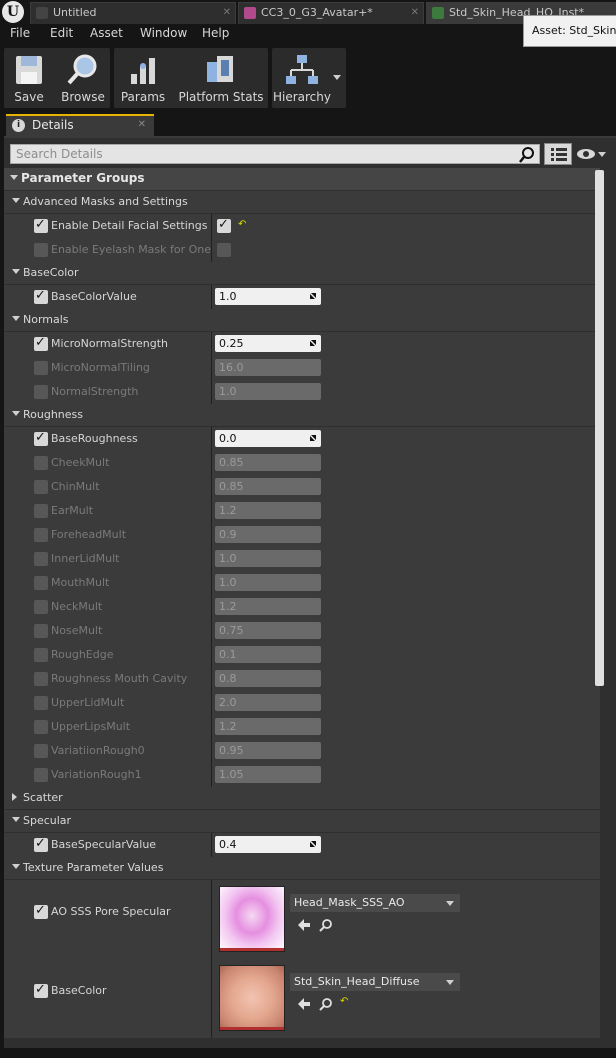 The width and height of the screenshot is (616, 1058). Describe the element at coordinates (268, 844) in the screenshot. I see `scalar-value-field: 0.4` at that location.